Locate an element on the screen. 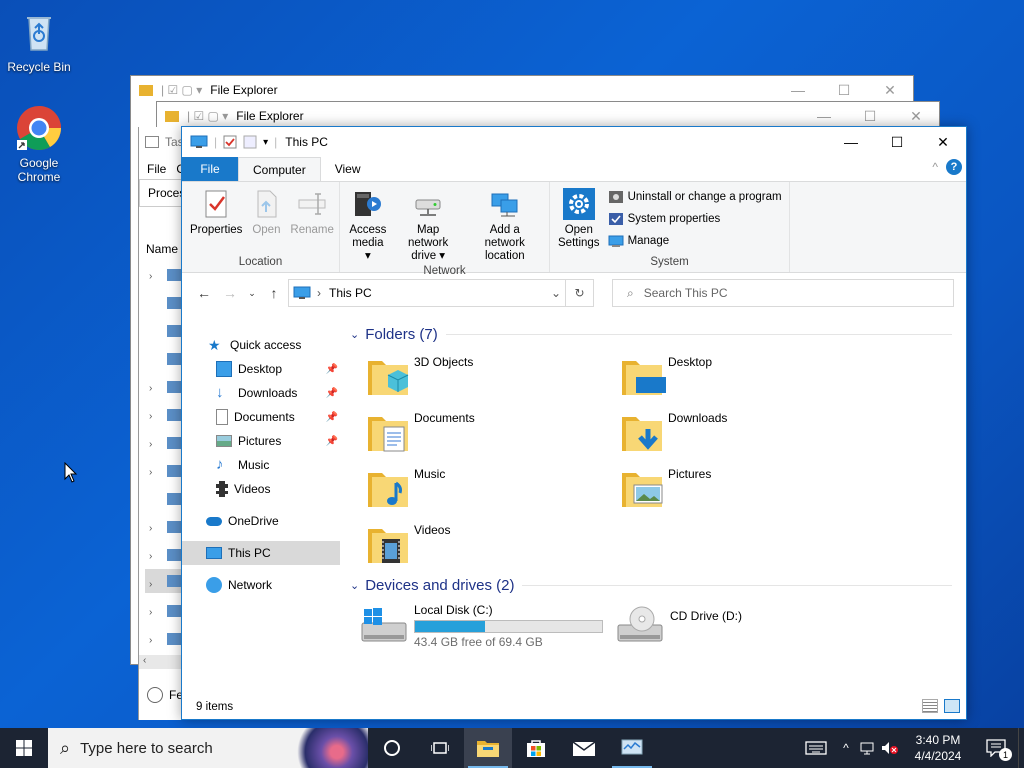 Image resolution: width=1024 pixels, height=768 pixels. open-settings-button: Open Settings is located at coordinates (579, 220).